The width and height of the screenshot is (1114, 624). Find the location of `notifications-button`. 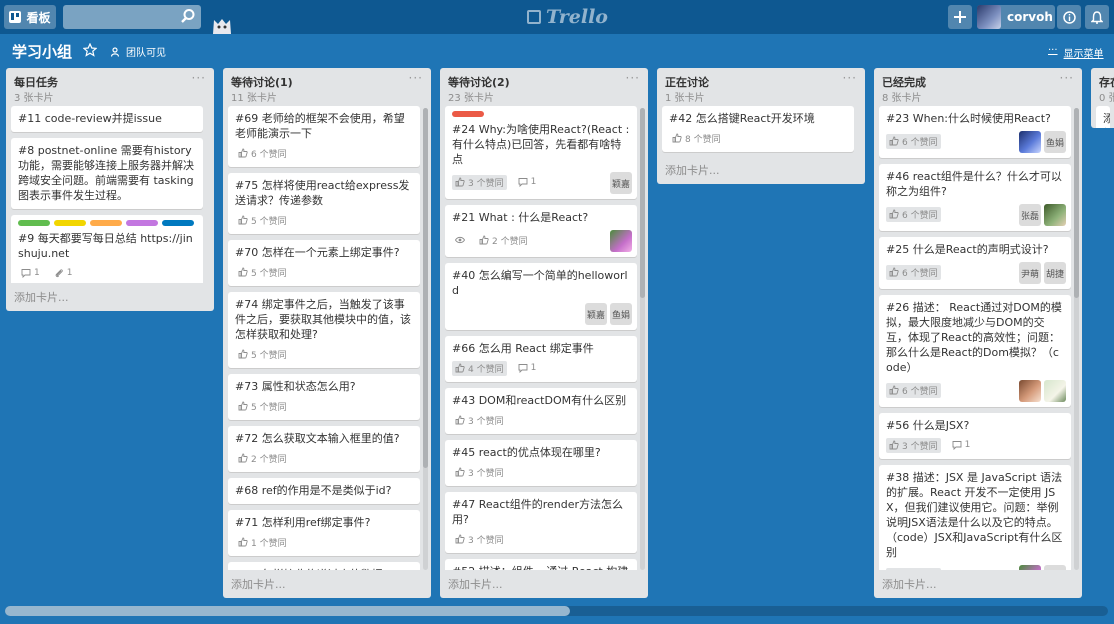

notifications-button is located at coordinates (1097, 17).